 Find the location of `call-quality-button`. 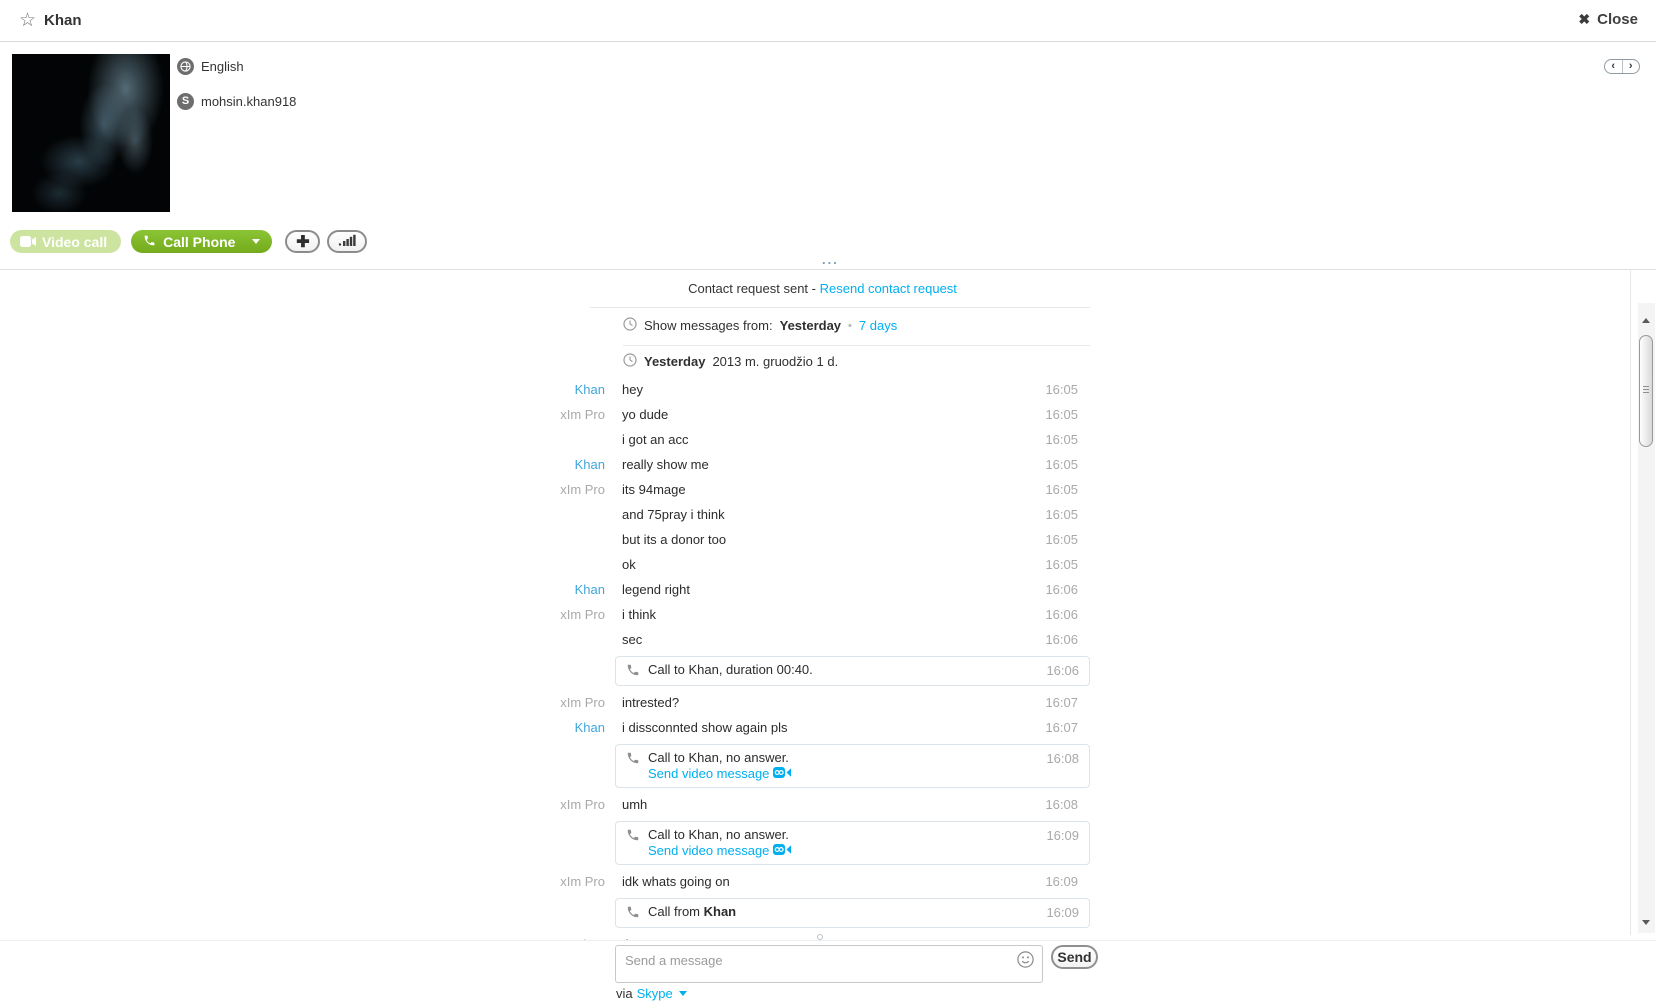

call-quality-button is located at coordinates (347, 241).